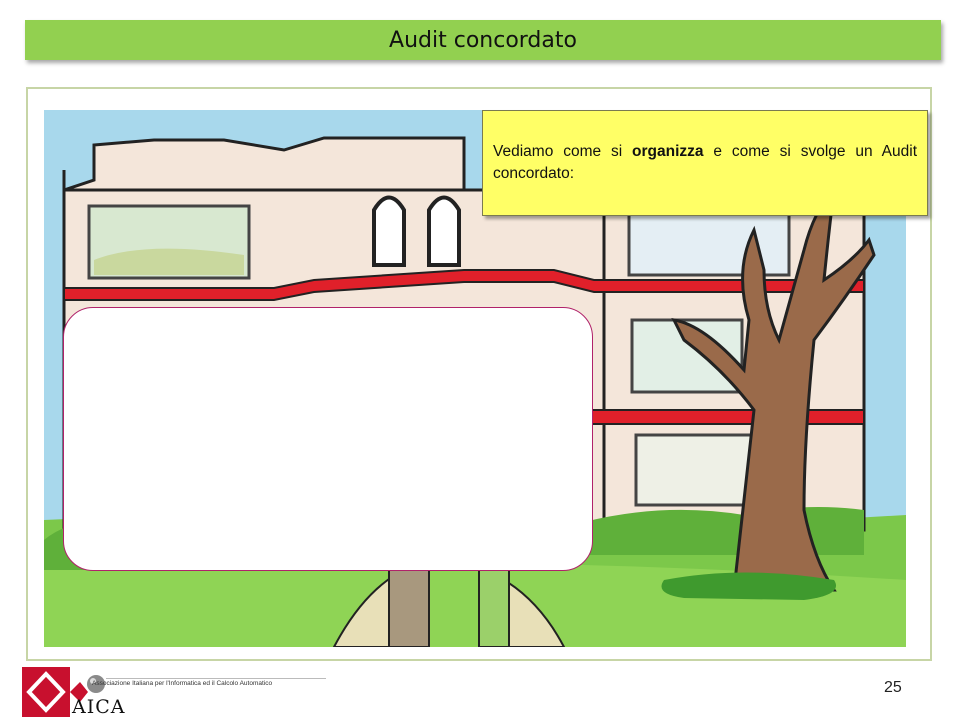  I want to click on aica-logo-icon, so click(174, 692).